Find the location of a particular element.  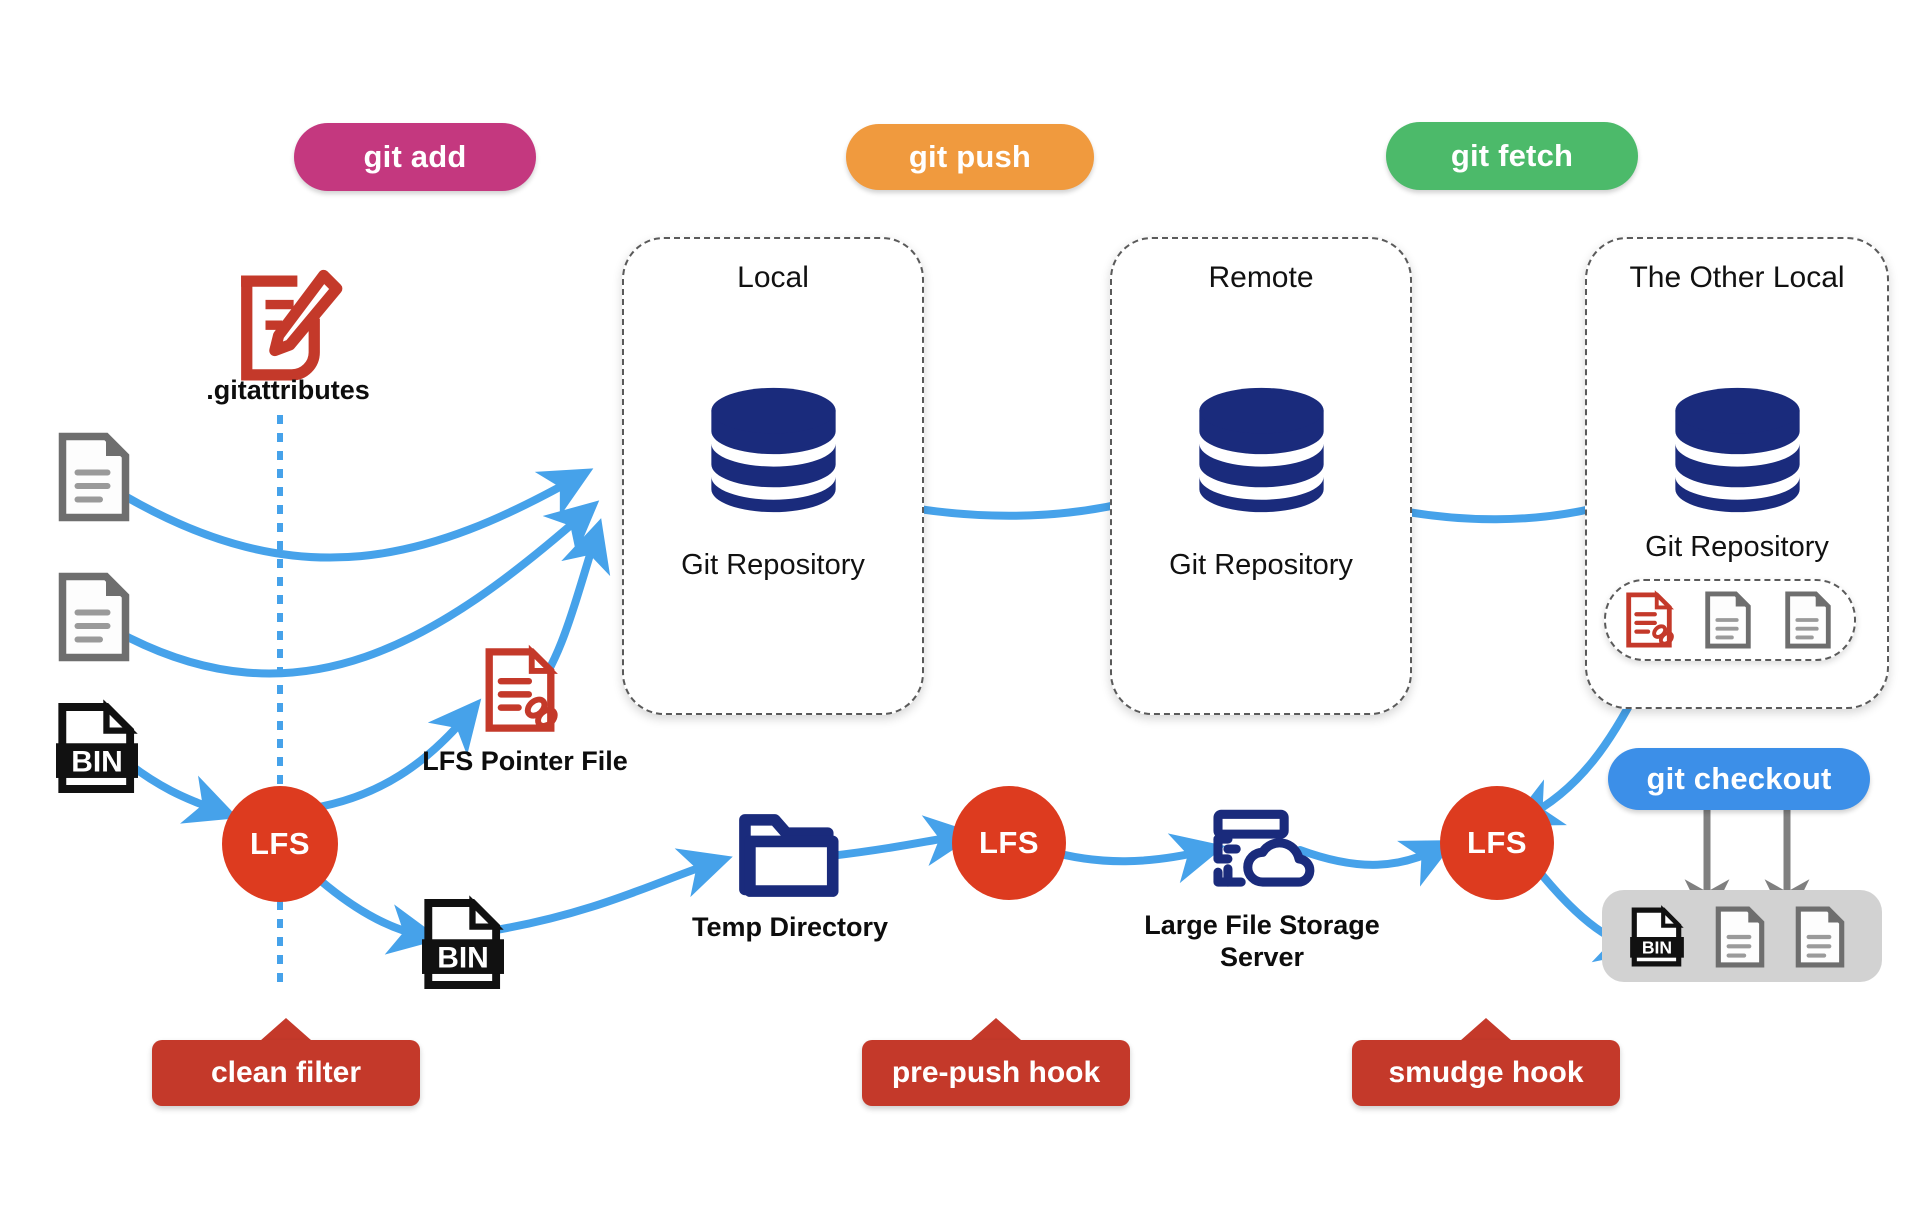

source-file-bin: BIN is located at coordinates (97, 747).